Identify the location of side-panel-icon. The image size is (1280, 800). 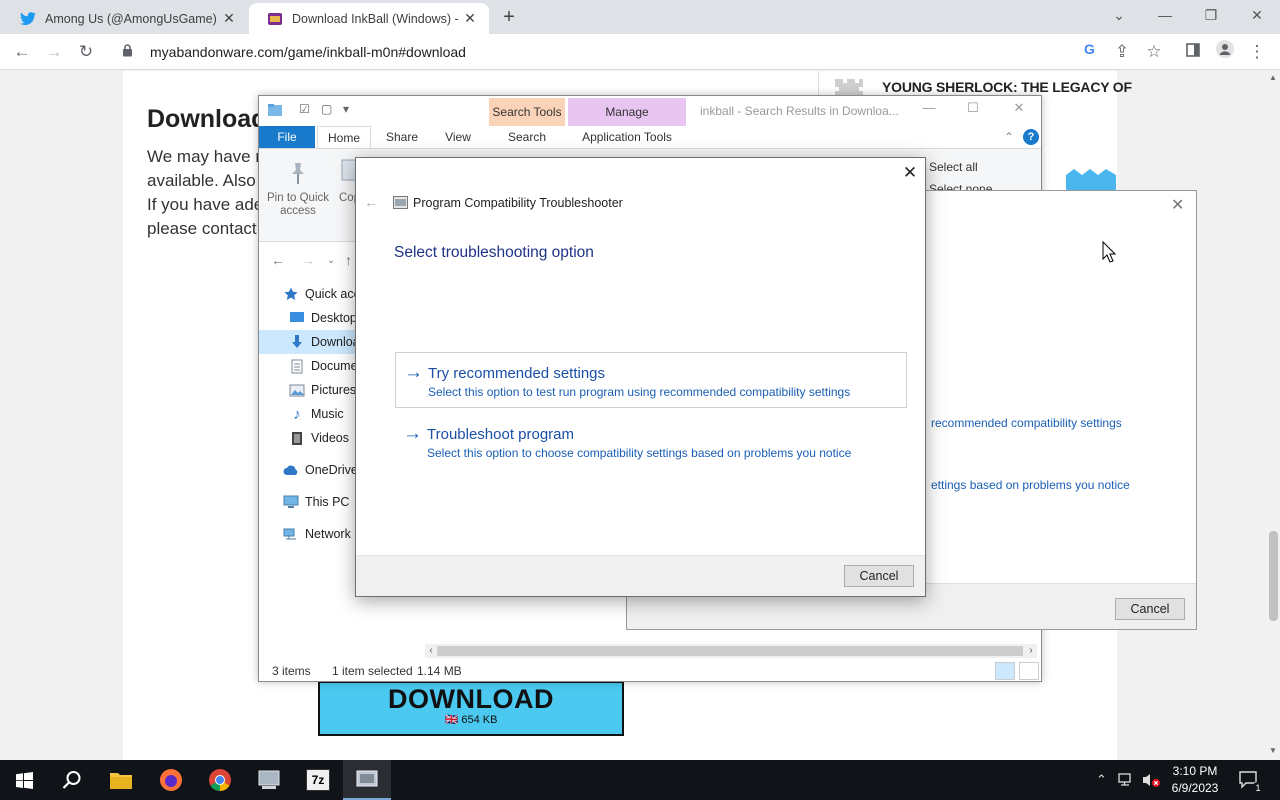
(1193, 52).